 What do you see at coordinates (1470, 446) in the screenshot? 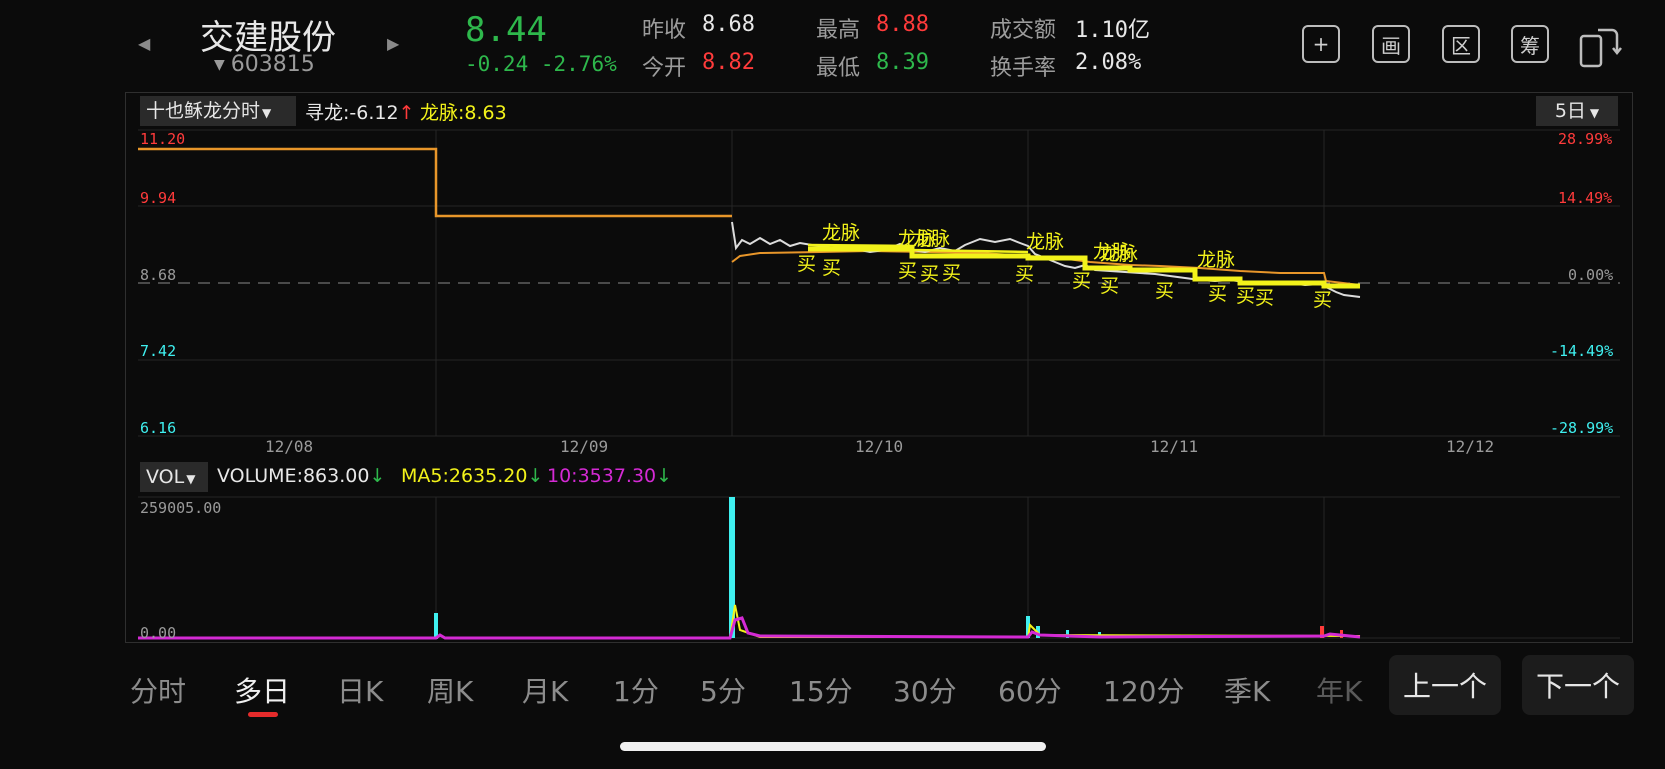
I see `x-date-label: 12/12` at bounding box center [1470, 446].